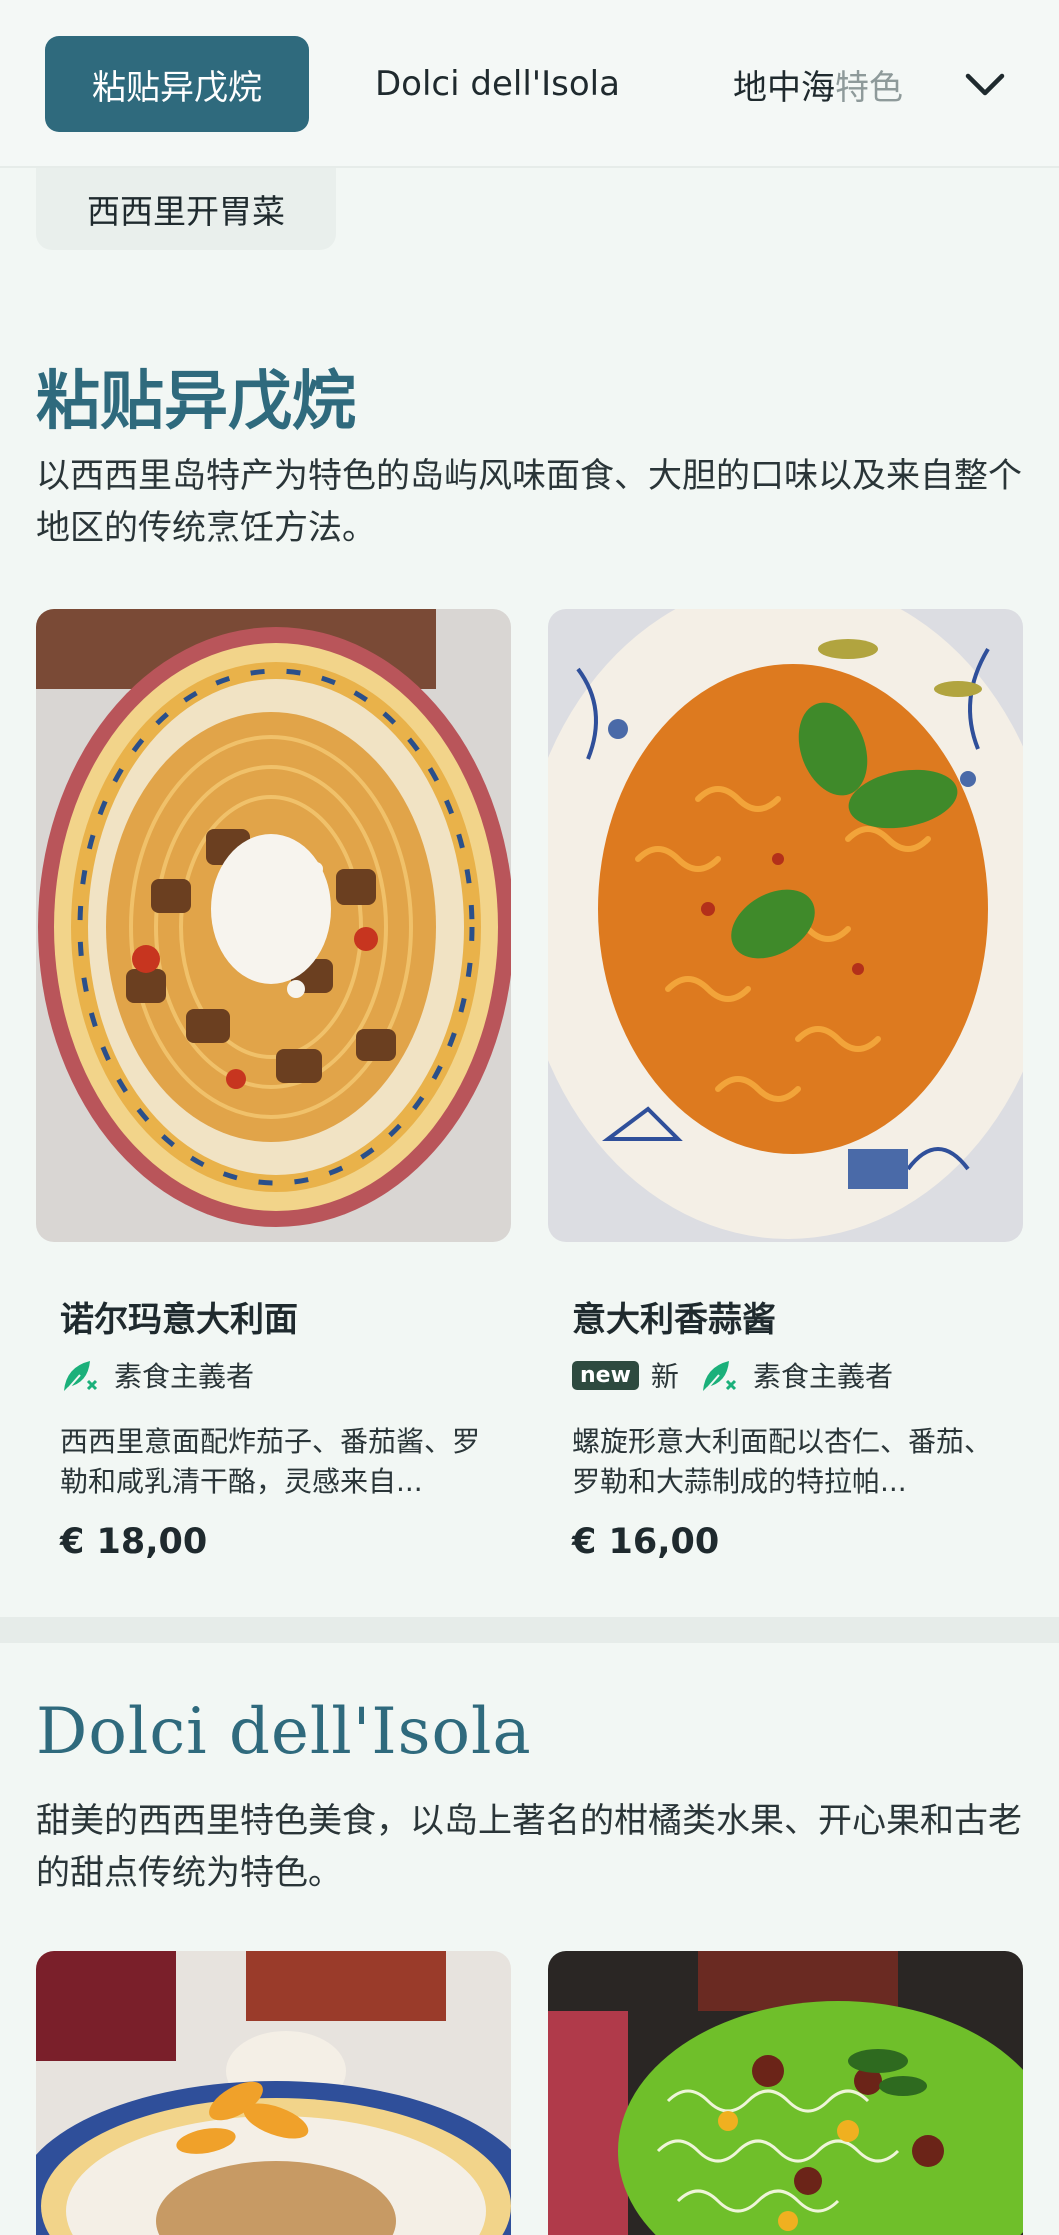 The height and width of the screenshot is (2235, 1059). Describe the element at coordinates (196, 402) in the screenshot. I see `section-title: 粘贴异戊烷` at that location.